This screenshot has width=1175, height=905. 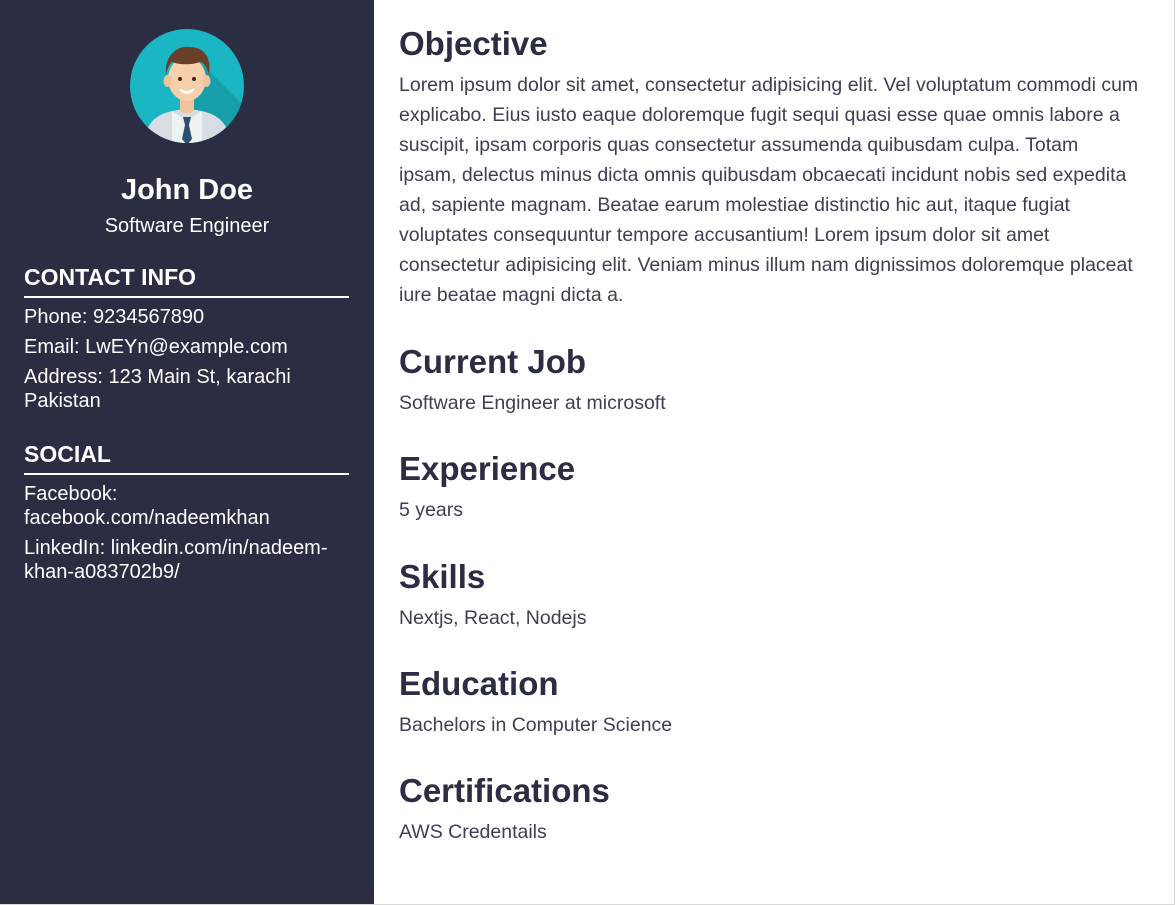 What do you see at coordinates (186, 280) in the screenshot?
I see `contact-info-heading: CONTACT INFO` at bounding box center [186, 280].